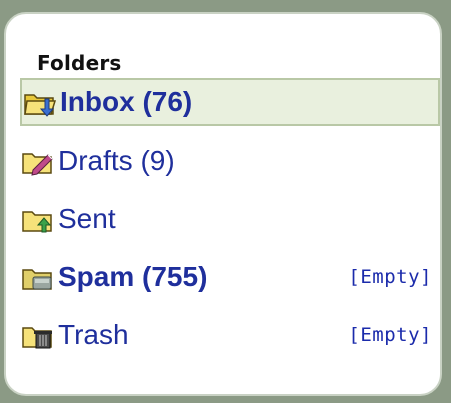 This screenshot has height=403, width=451. What do you see at coordinates (230, 161) in the screenshot?
I see `folder-item-drafts: Drafts (9)` at bounding box center [230, 161].